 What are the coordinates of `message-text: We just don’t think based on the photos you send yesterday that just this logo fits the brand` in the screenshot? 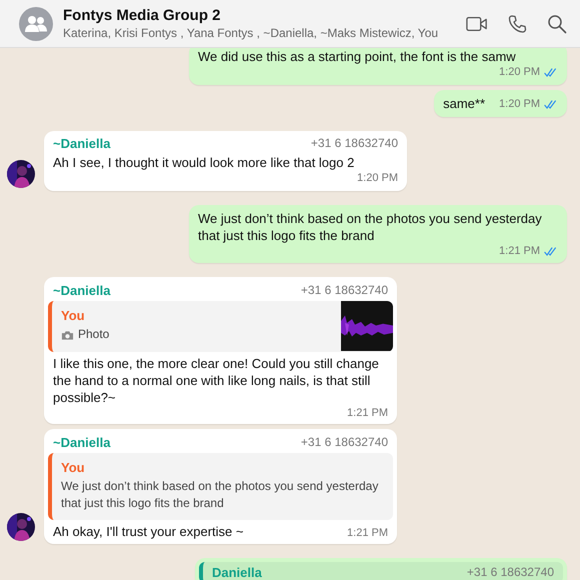 It's located at (370, 227).